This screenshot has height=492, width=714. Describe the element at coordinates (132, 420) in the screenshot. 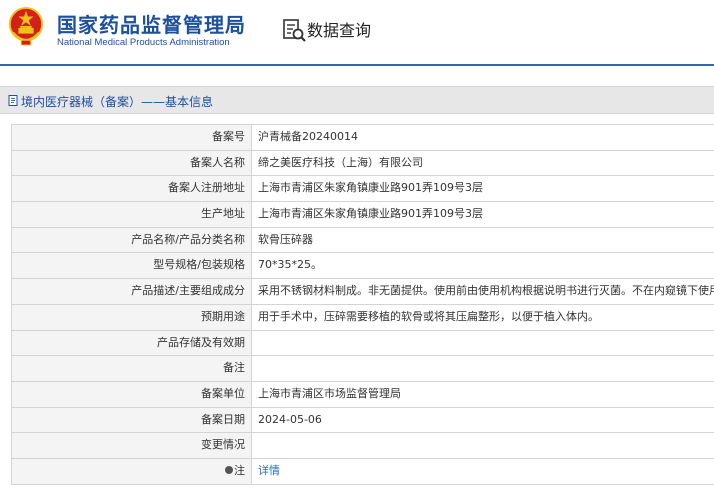

I see `field-label: 备案日期` at that location.